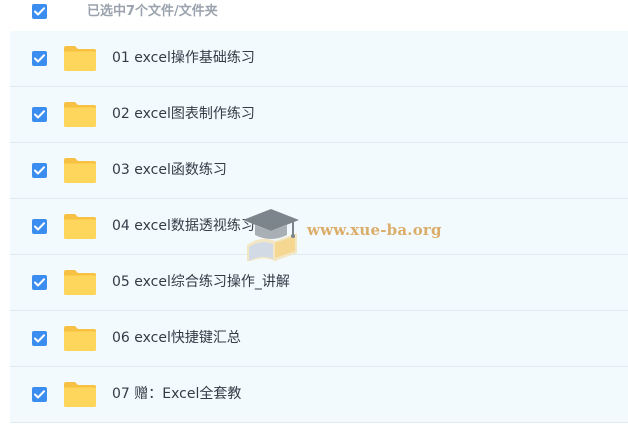 Image resolution: width=628 pixels, height=435 pixels. What do you see at coordinates (319, 59) in the screenshot?
I see `list-item: 01 excel操作基础练习` at bounding box center [319, 59].